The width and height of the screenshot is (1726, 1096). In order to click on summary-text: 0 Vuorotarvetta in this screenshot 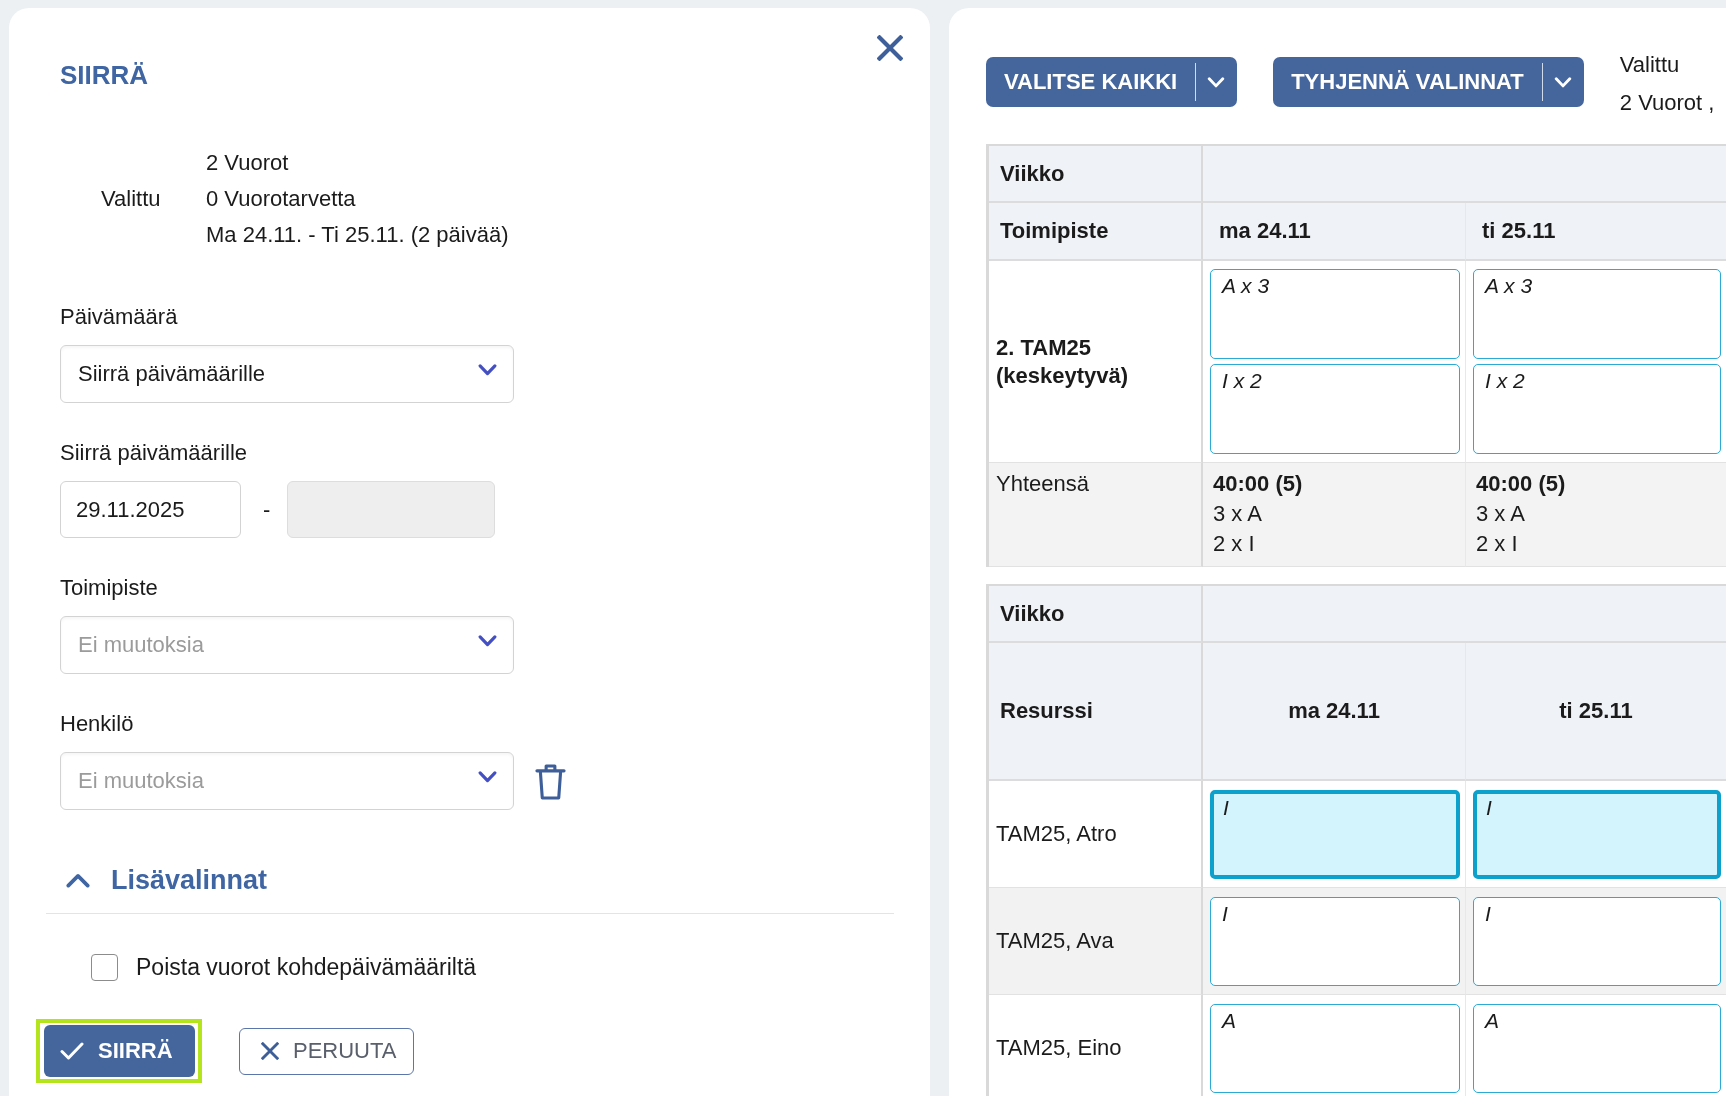, I will do `click(281, 199)`.